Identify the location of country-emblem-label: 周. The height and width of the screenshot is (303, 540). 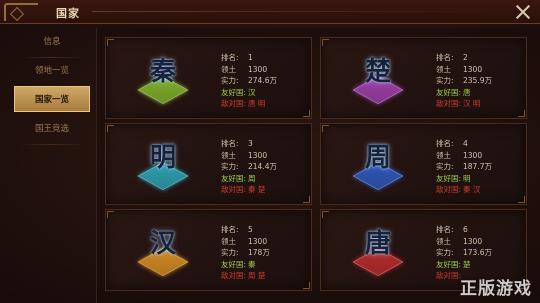
(377, 158).